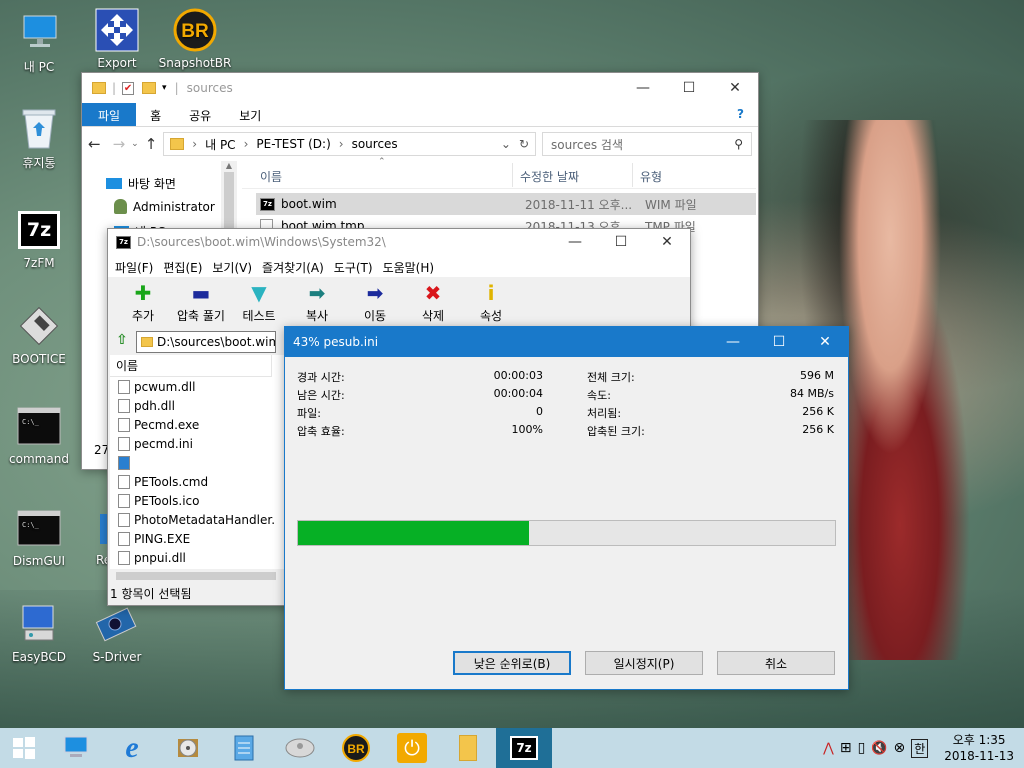 The image size is (1024, 768). Describe the element at coordinates (124, 462) in the screenshot. I see `file-icon` at that location.